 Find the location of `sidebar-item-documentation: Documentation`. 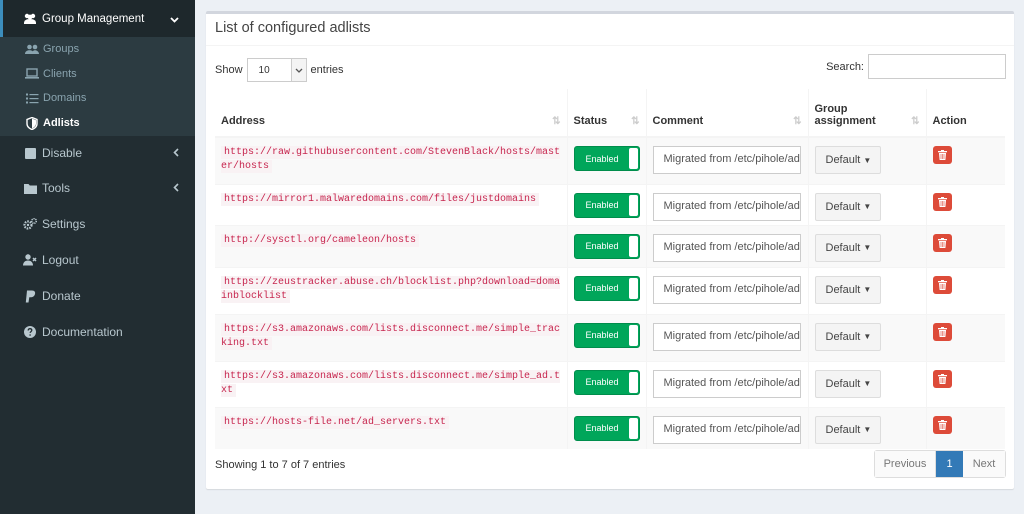

sidebar-item-documentation: Documentation is located at coordinates (97, 332).